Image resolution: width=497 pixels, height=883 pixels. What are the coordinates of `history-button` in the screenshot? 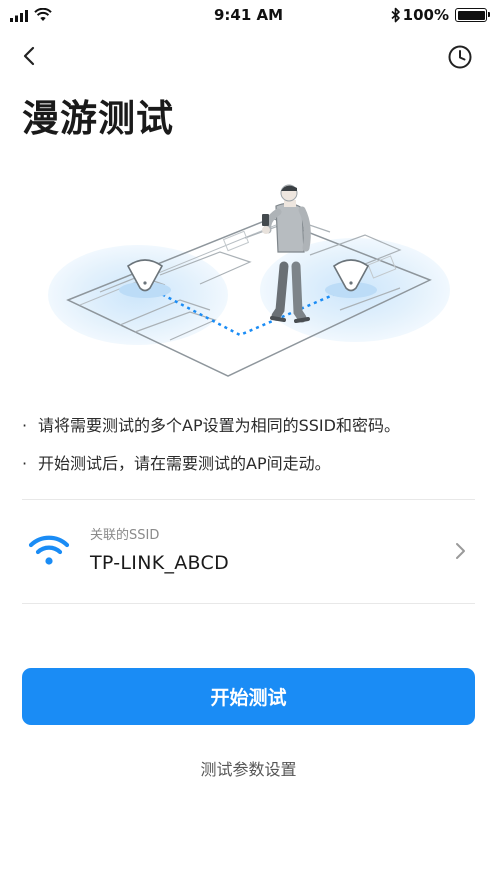 It's located at (460, 57).